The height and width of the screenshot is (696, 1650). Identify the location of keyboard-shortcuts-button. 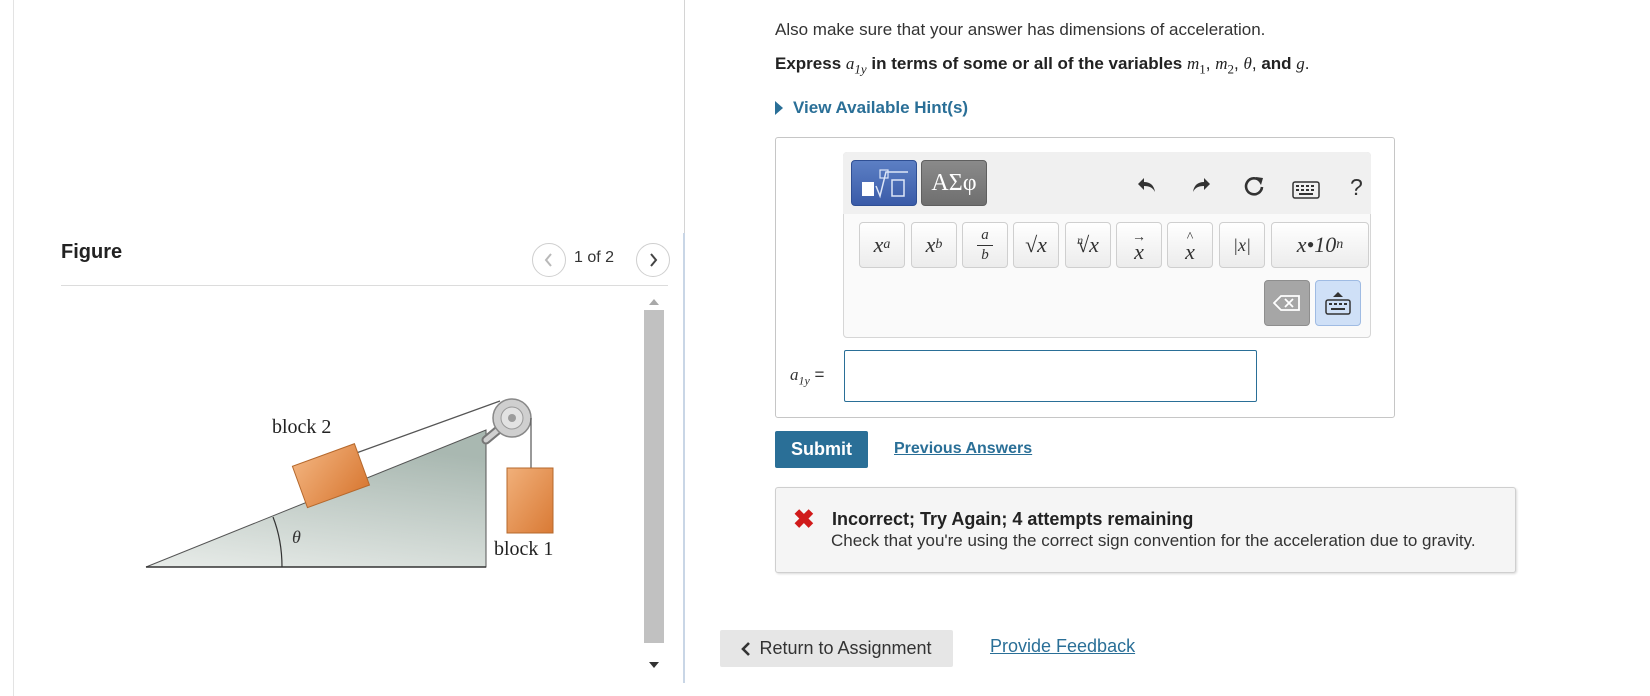
(1306, 192).